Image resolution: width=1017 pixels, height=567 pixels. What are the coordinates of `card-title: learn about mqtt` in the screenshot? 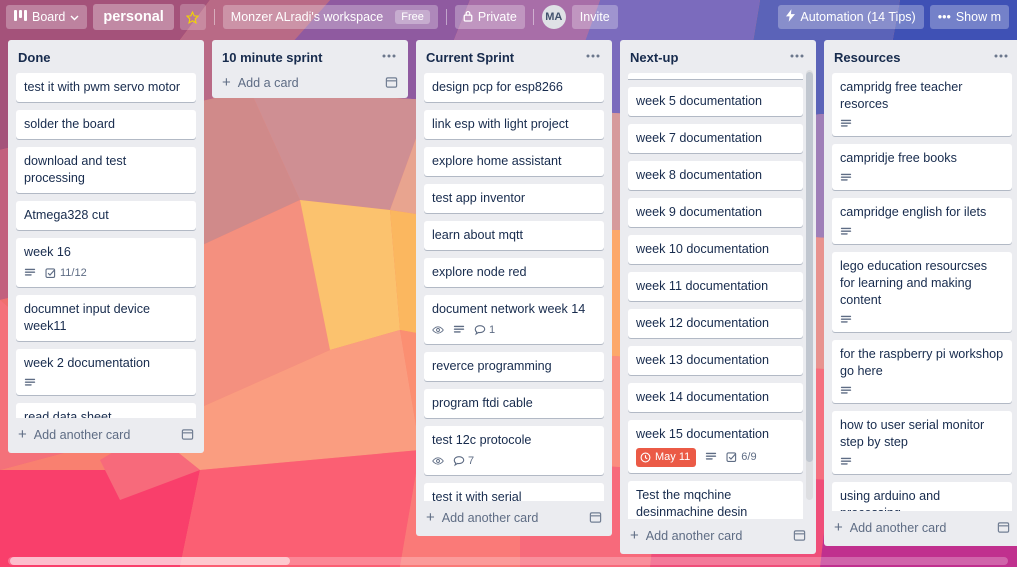 It's located at (478, 235).